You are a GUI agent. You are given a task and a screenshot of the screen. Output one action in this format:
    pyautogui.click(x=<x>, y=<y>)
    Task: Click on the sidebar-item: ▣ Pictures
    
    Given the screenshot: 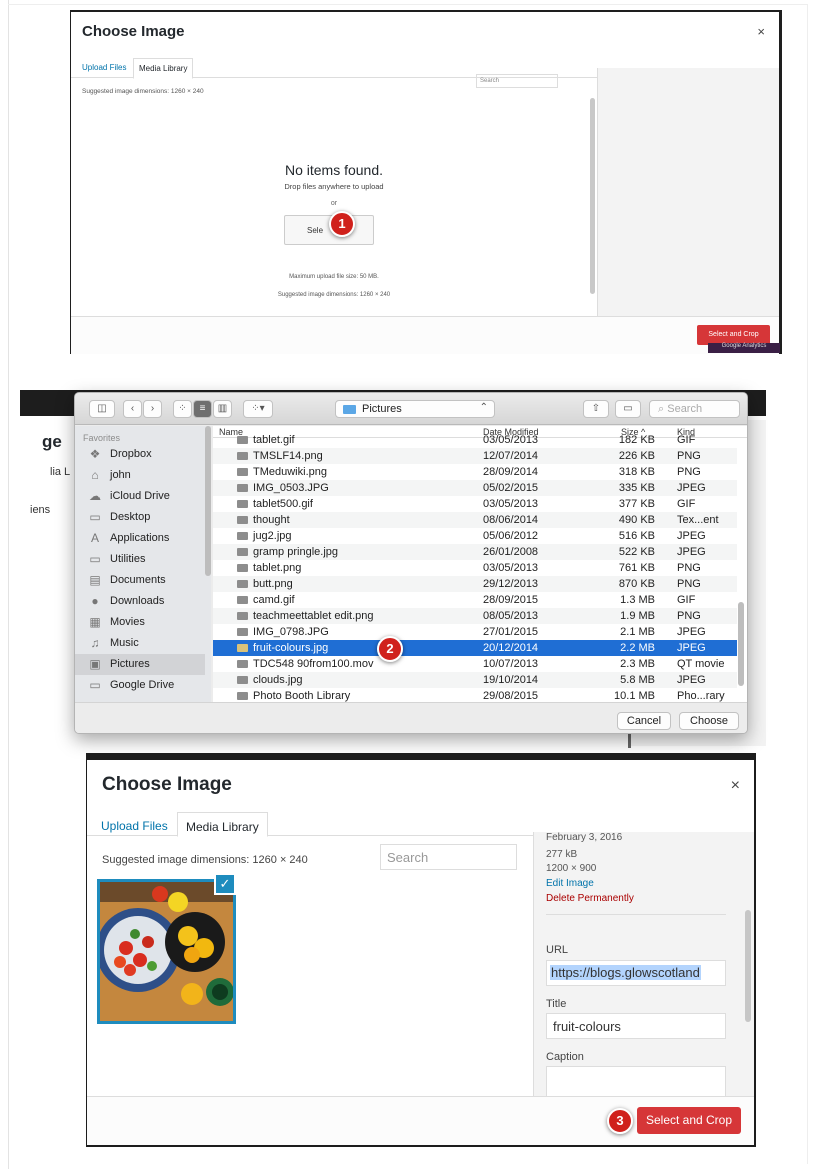 What is the action you would take?
    pyautogui.click(x=140, y=664)
    